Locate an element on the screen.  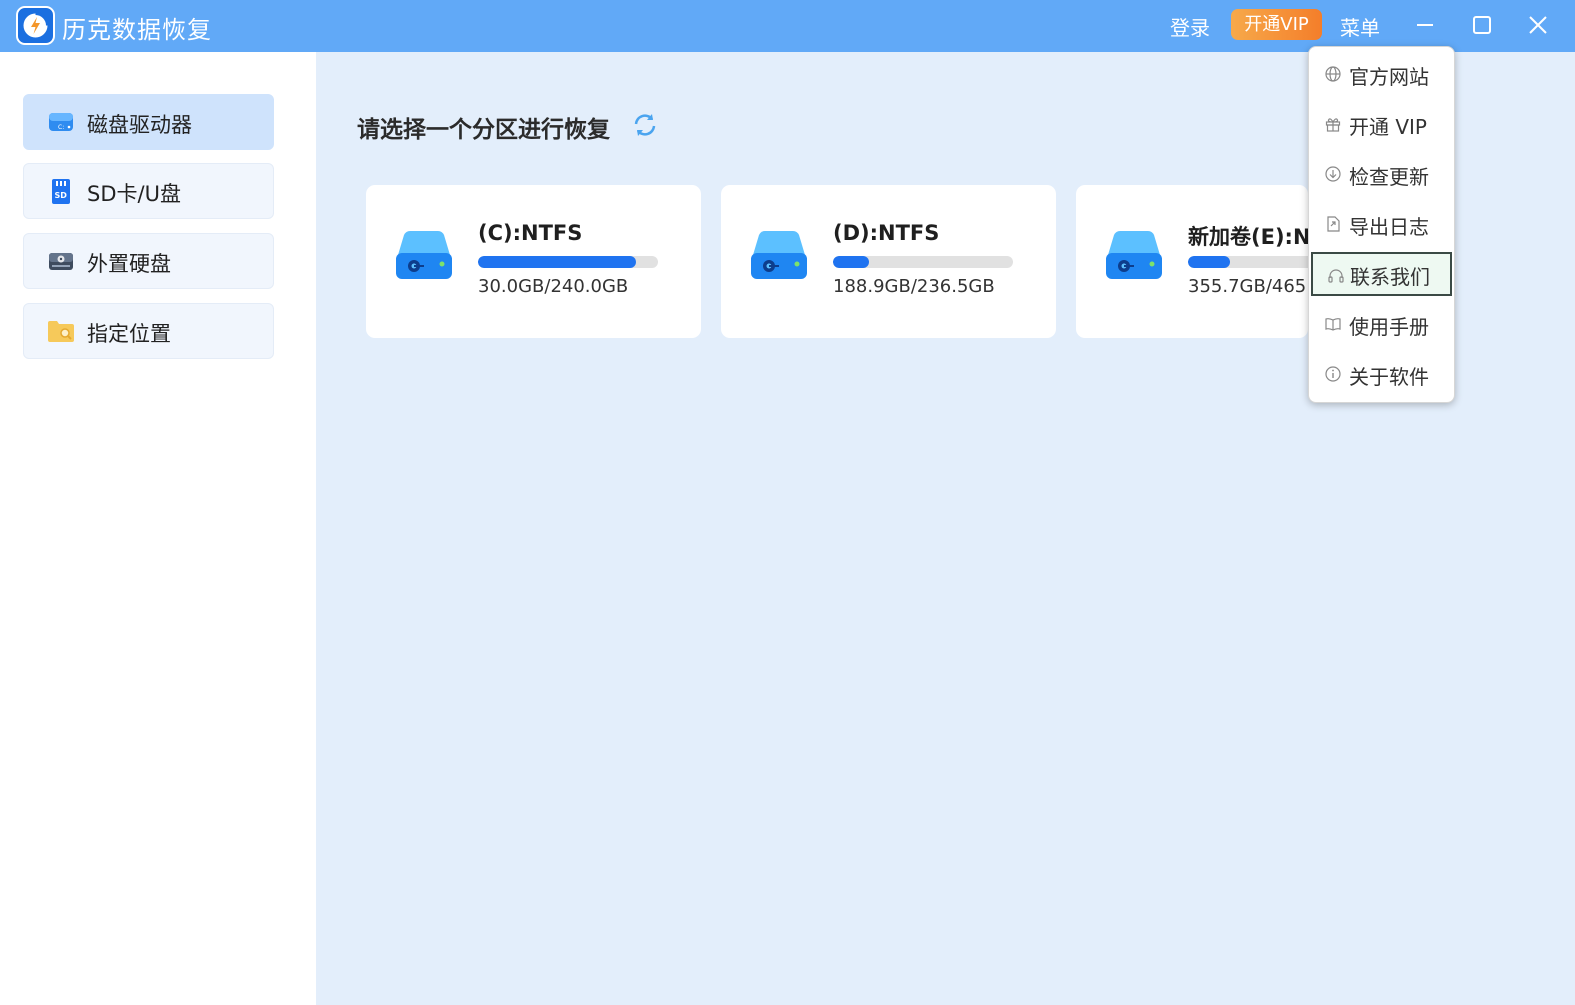
sidebar-item-sd-card: SD SD卡/U盘 is located at coordinates (148, 191).